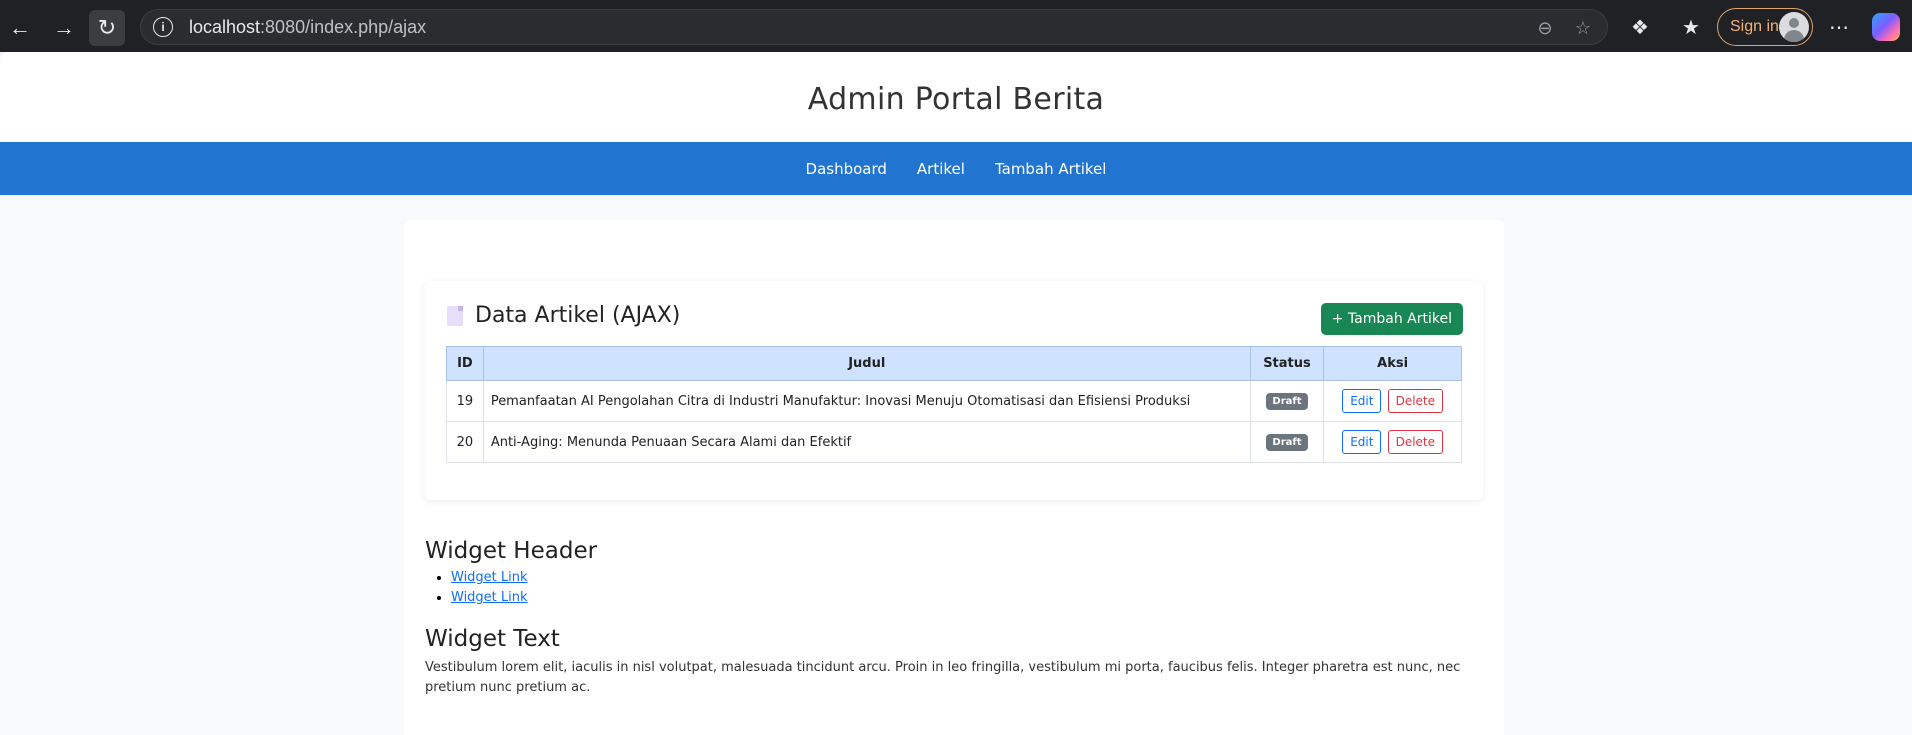 Image resolution: width=1912 pixels, height=735 pixels. What do you see at coordinates (20, 28) in the screenshot?
I see `back-arrow-icon: ←` at bounding box center [20, 28].